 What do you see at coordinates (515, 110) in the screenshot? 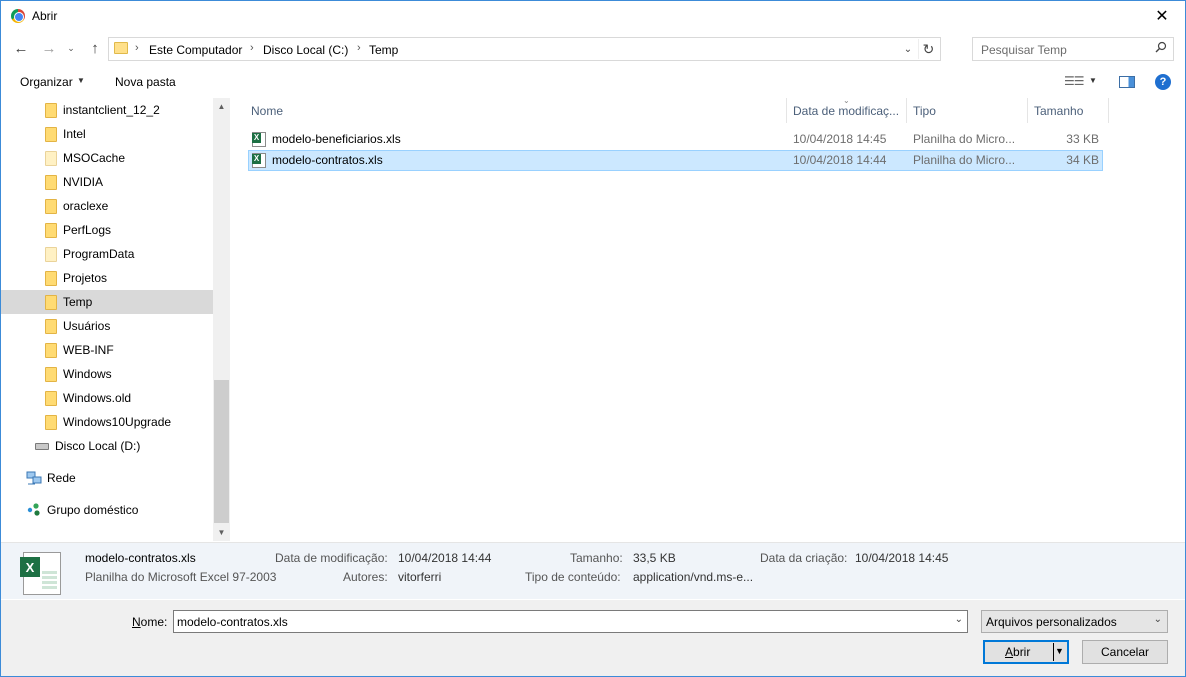
I see `column-header-name: Nome` at bounding box center [515, 110].